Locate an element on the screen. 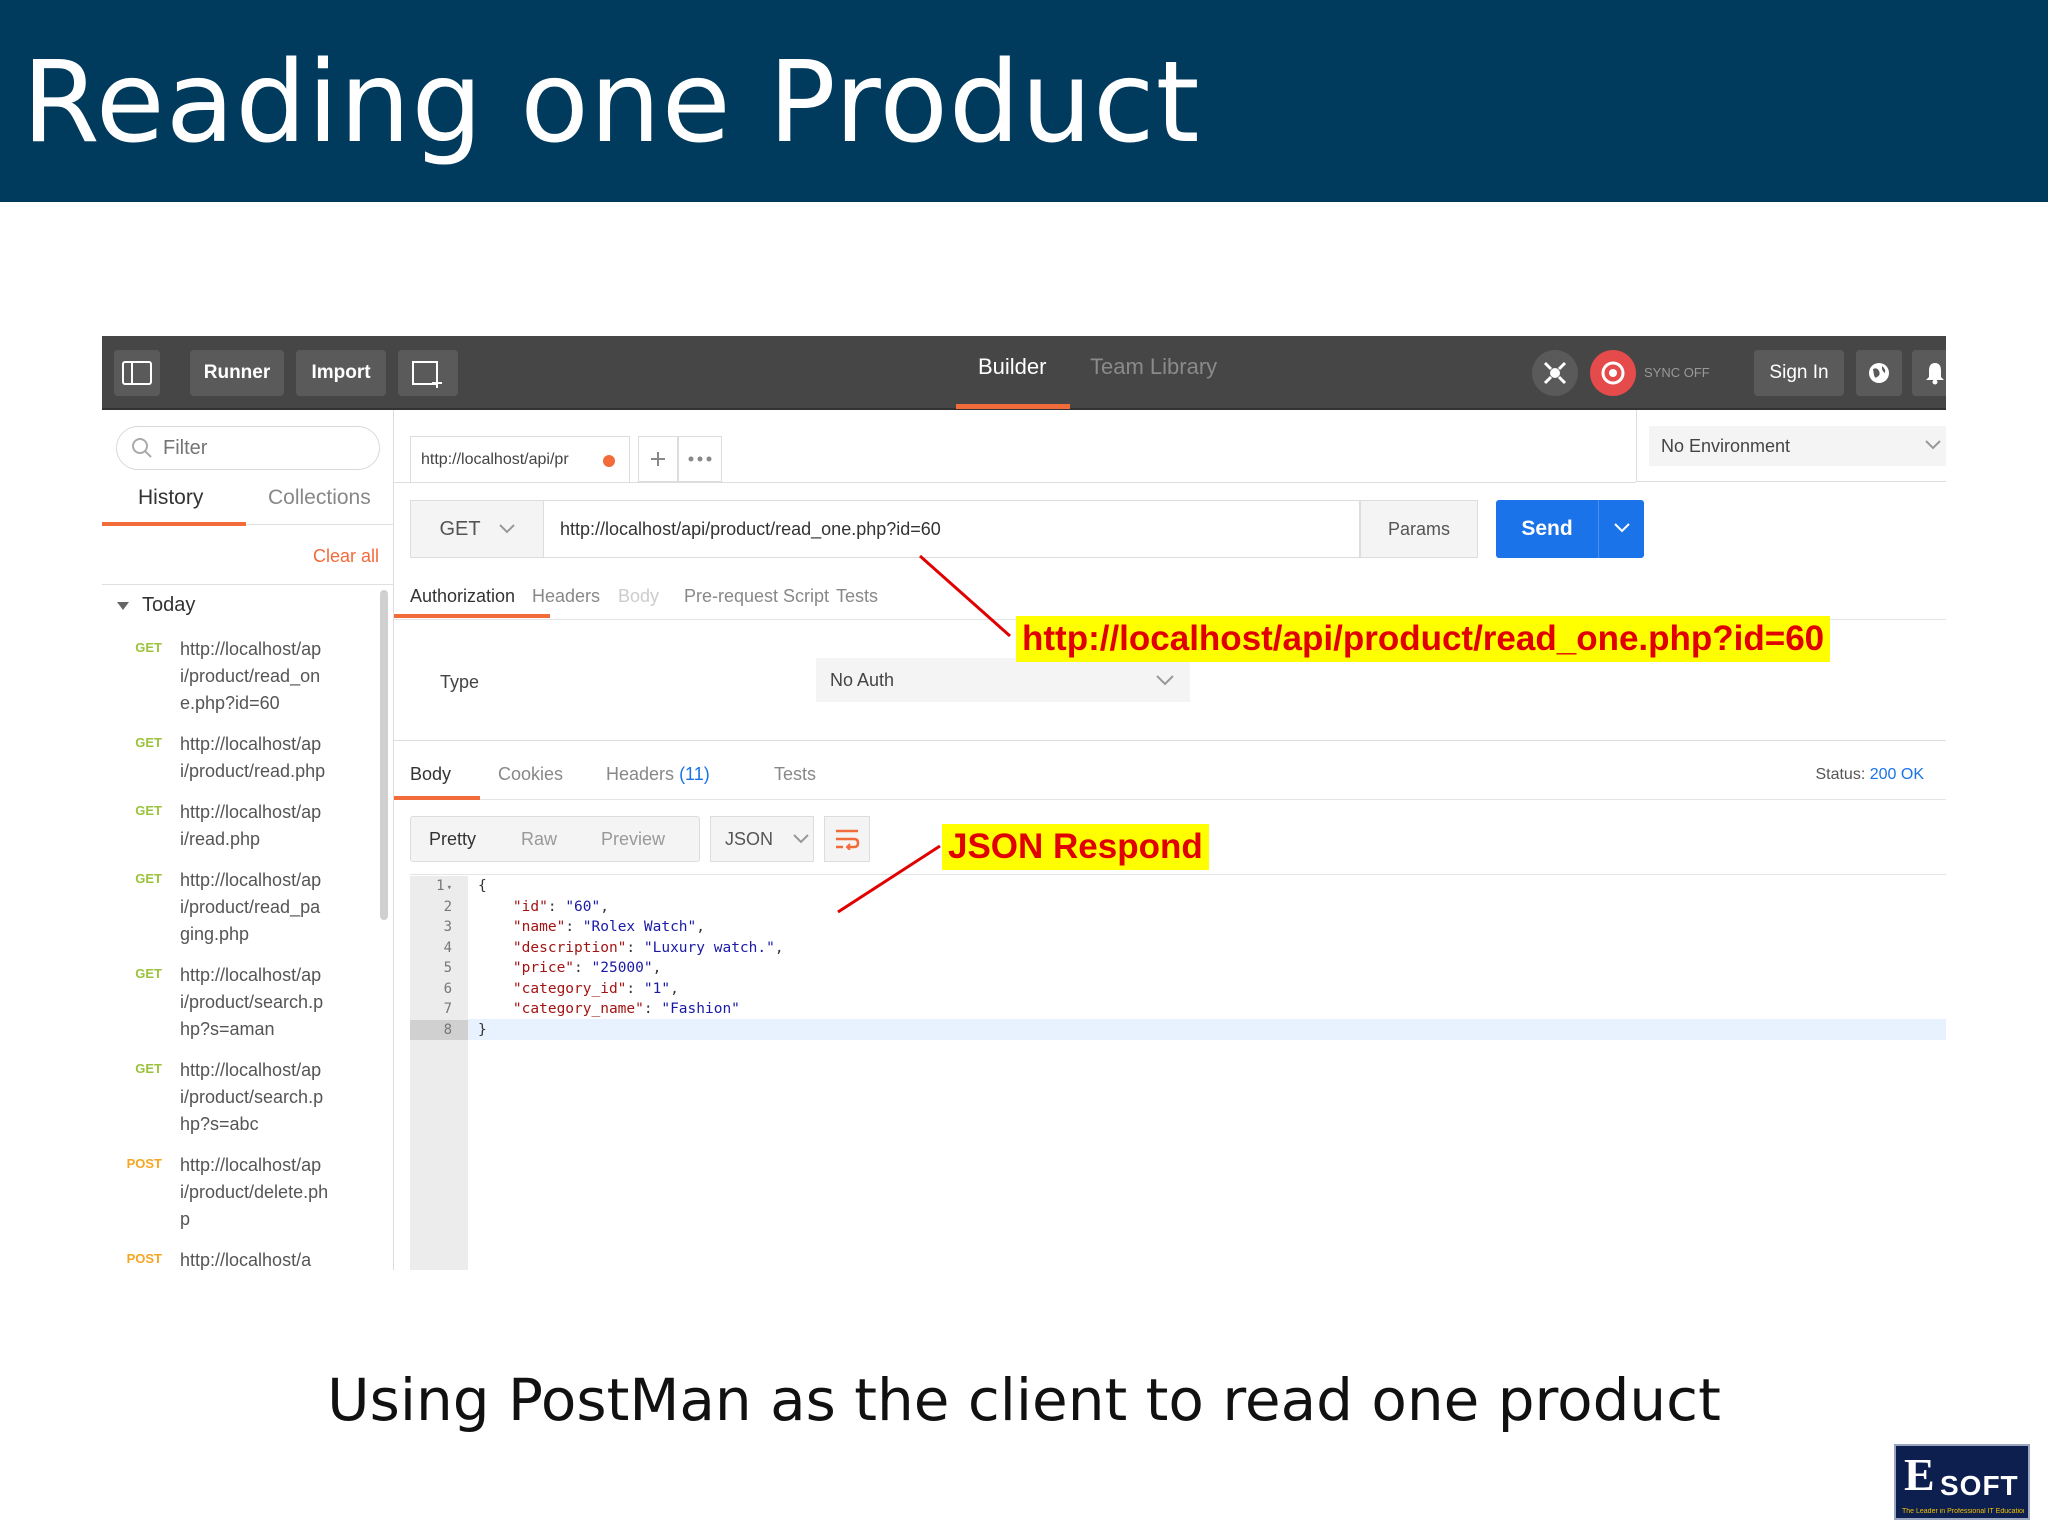 The width and height of the screenshot is (2048, 1536). tab-collections: Collections is located at coordinates (319, 498).